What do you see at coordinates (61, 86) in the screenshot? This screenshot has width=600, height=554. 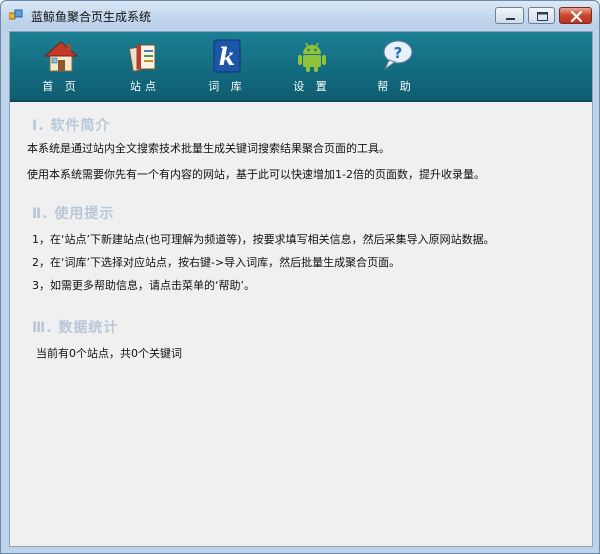 I see `toolbar-home-label: 首 页` at bounding box center [61, 86].